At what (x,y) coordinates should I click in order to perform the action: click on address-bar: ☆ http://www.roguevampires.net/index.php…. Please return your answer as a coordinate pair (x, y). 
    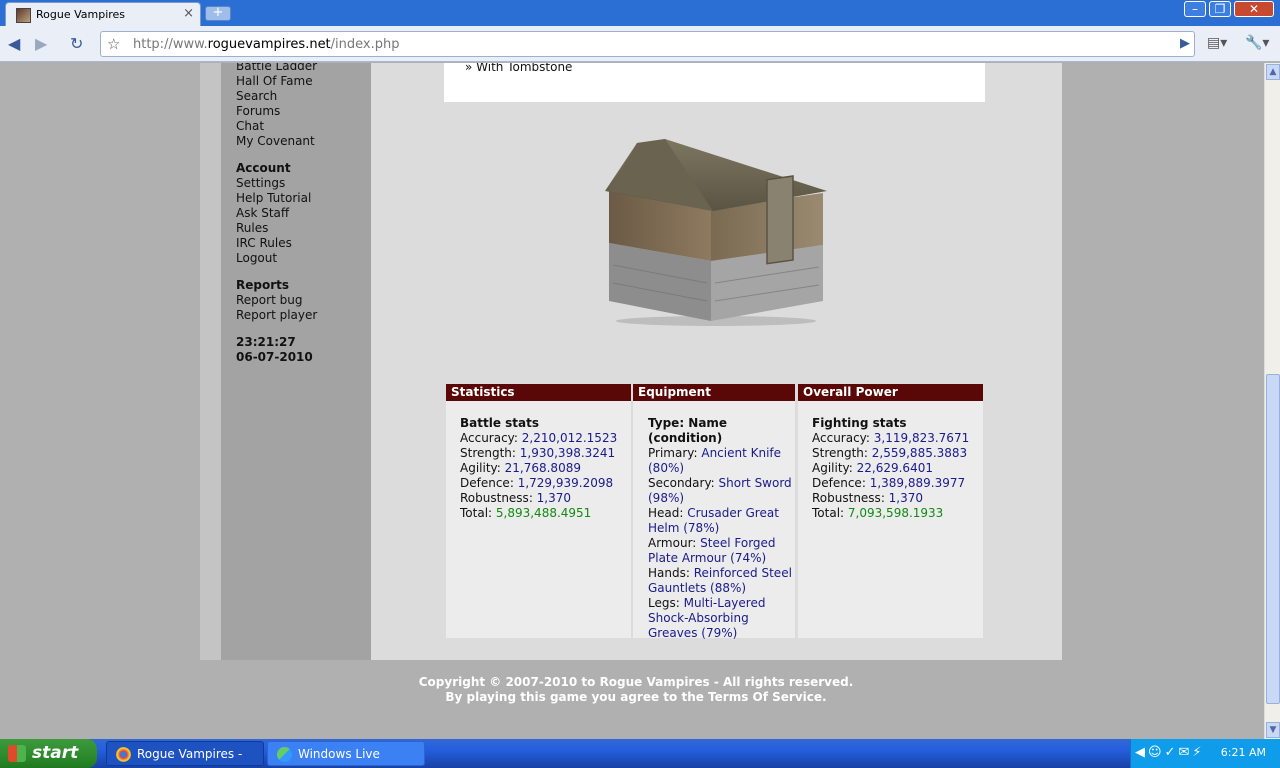
    Looking at the image, I should click on (647, 44).